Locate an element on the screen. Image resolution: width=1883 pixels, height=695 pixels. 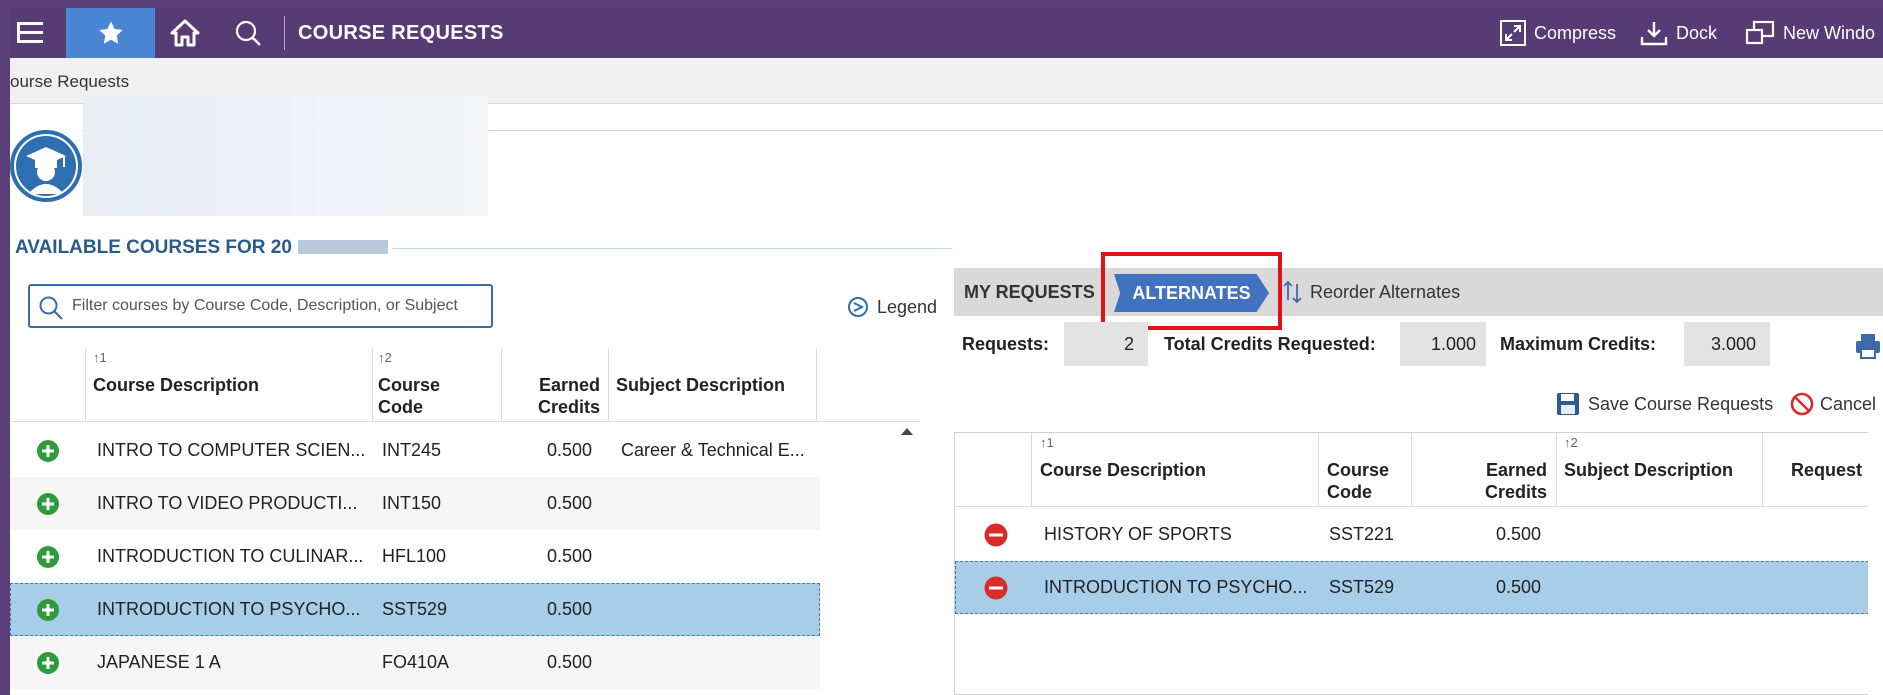
save-course-requests-button: Save Course Requests is located at coordinates (1664, 404).